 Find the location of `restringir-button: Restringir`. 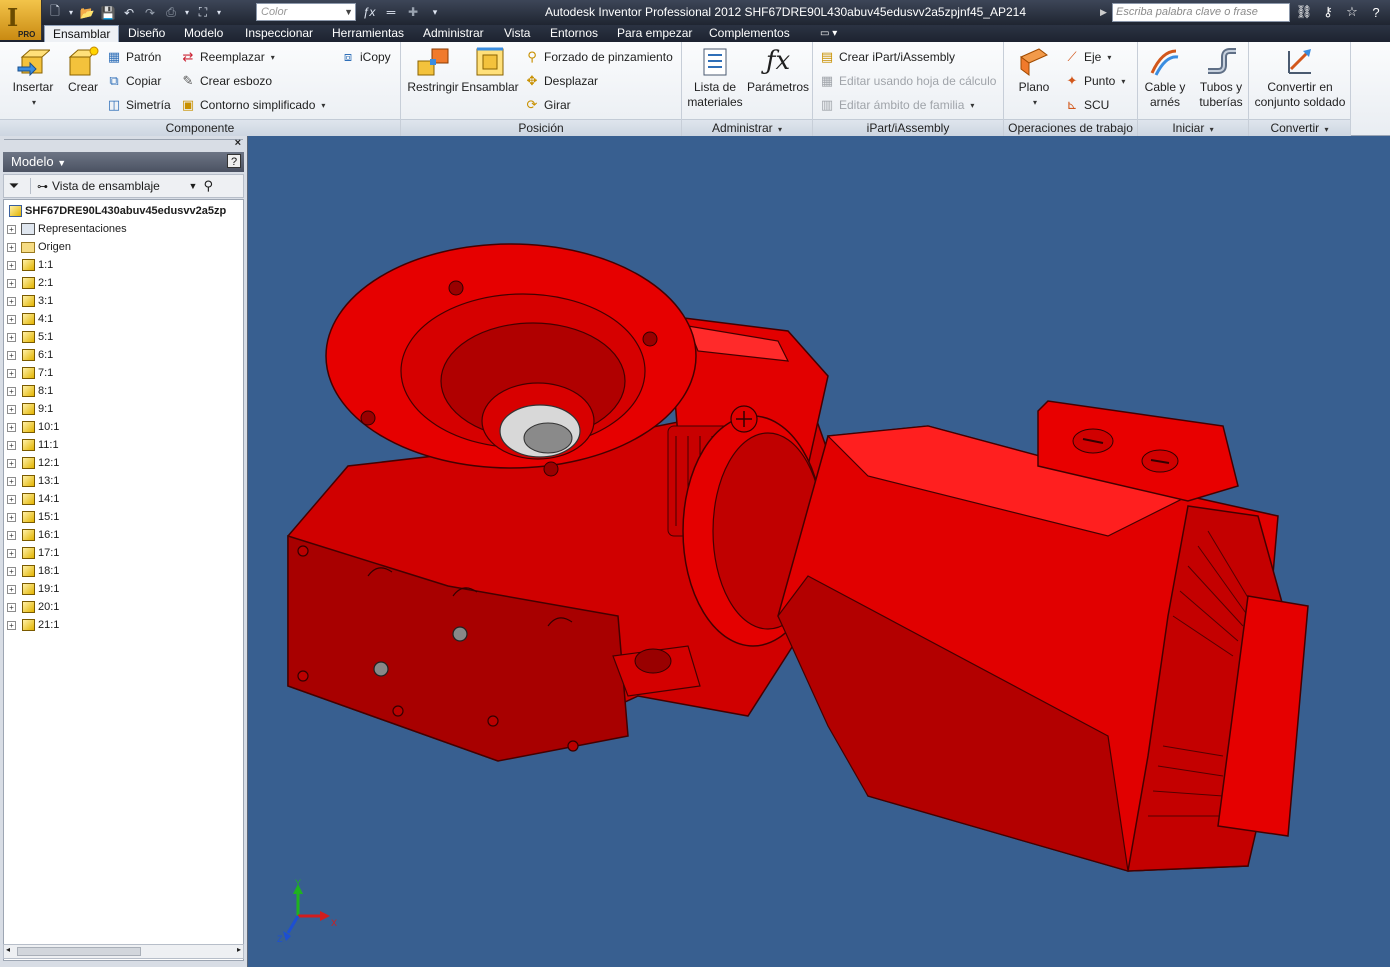

restringir-button: Restringir is located at coordinates (433, 69).